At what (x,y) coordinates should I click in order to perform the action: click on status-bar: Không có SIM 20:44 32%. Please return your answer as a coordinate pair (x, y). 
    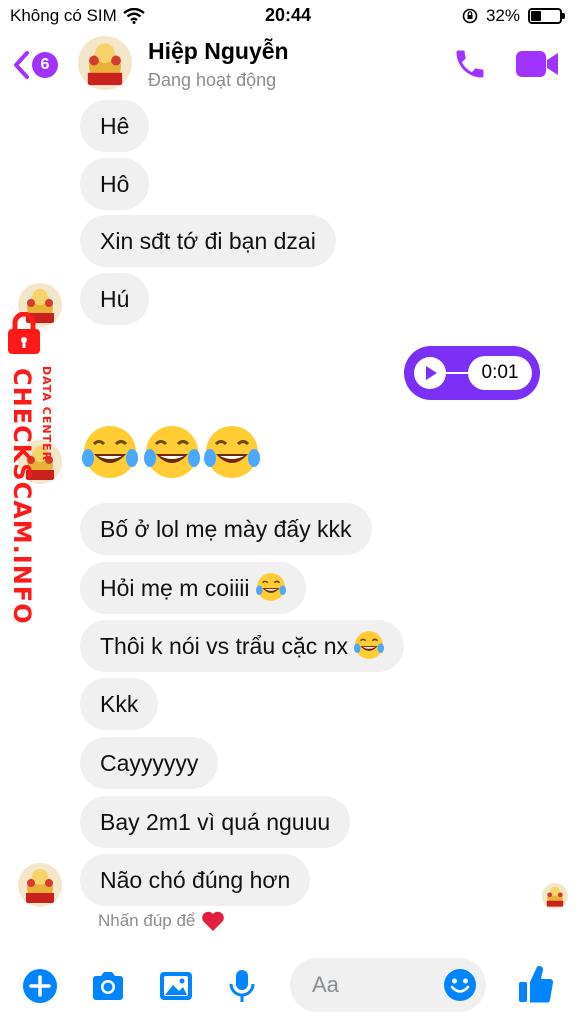
    Looking at the image, I should click on (288, 17).